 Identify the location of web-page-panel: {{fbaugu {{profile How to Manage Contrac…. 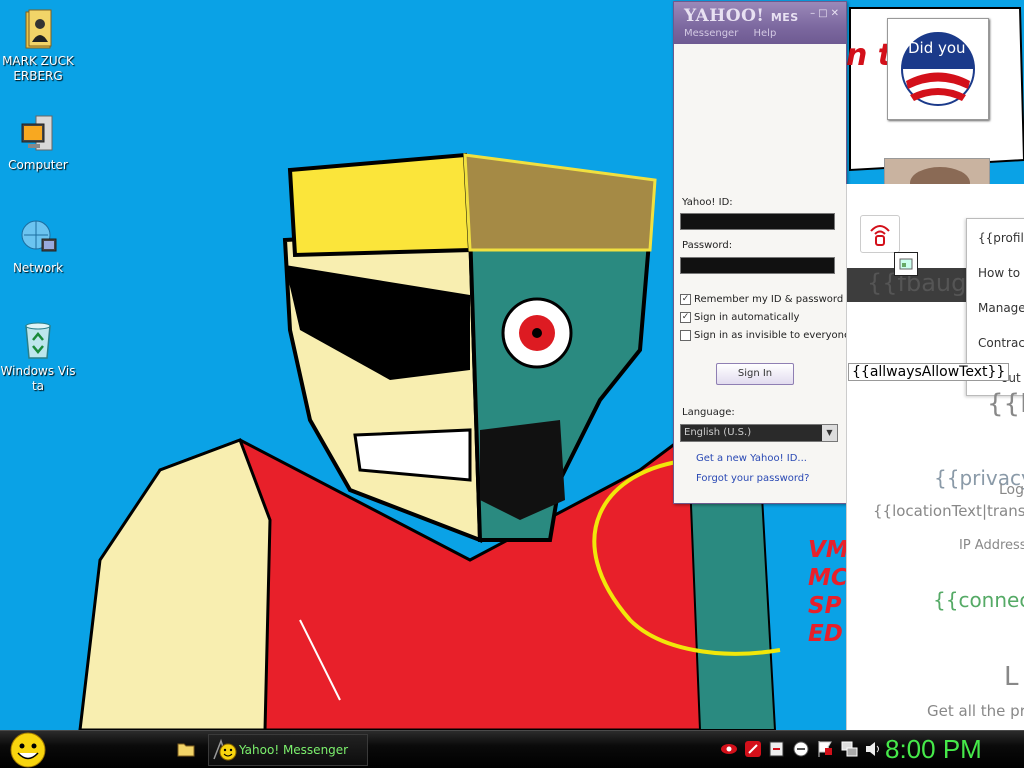
(935, 457).